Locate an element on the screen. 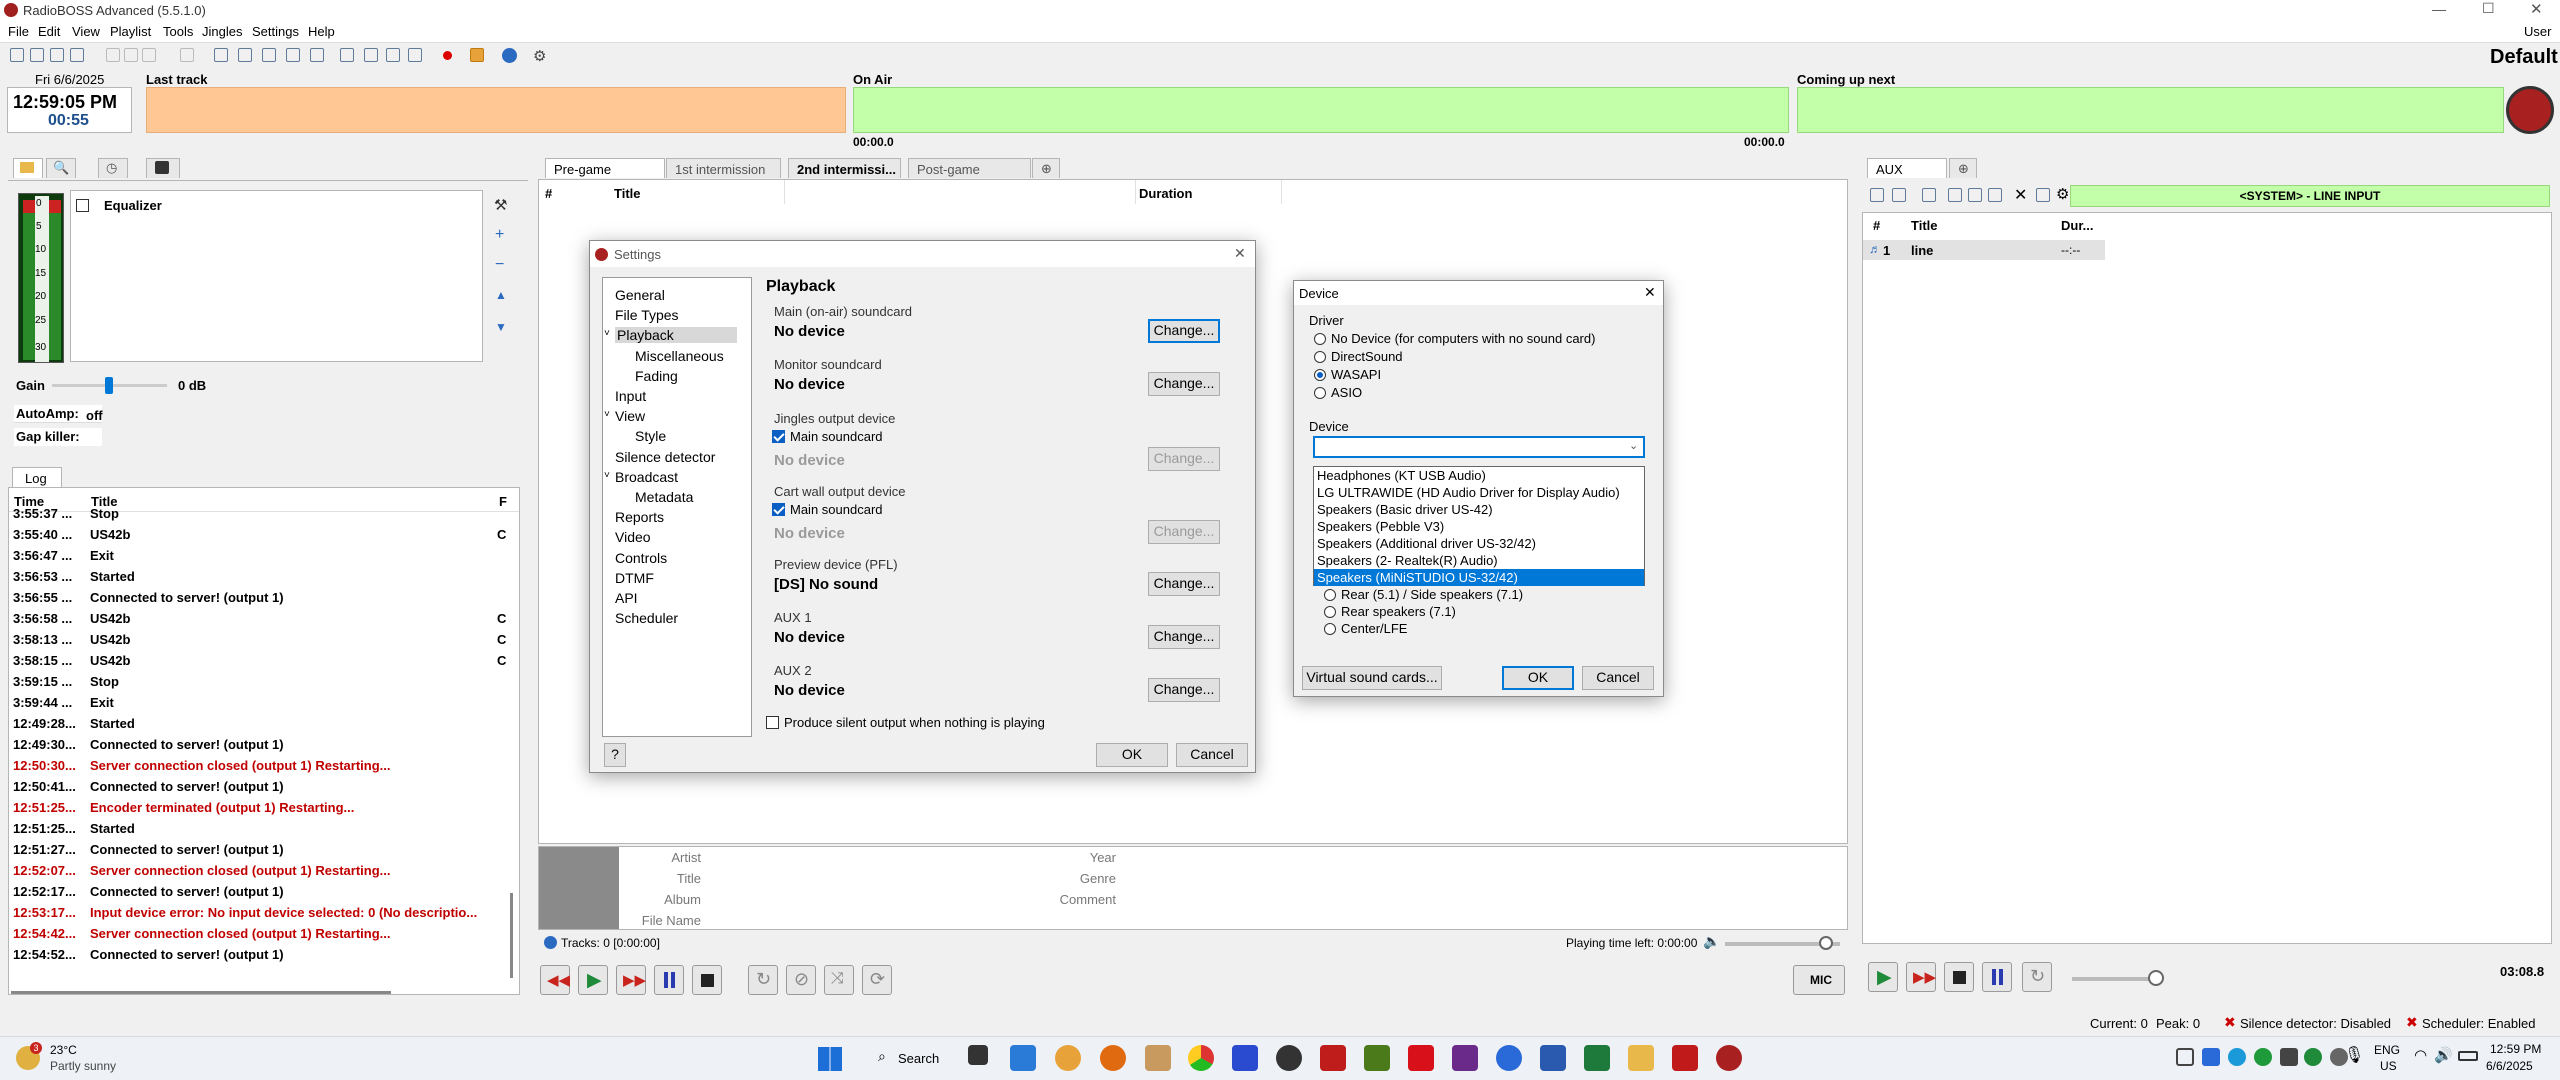  chrome-icon is located at coordinates (1201, 1058).